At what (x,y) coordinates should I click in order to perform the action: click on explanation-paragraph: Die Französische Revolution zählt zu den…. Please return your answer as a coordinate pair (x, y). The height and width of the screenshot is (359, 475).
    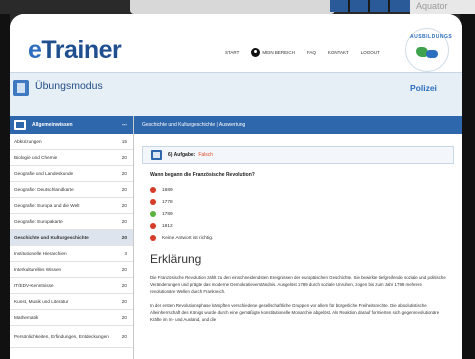
    Looking at the image, I should click on (298, 284).